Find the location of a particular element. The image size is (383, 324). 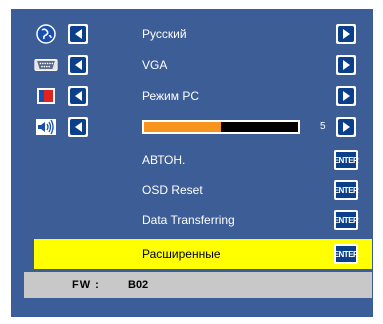

source-value: VGA is located at coordinates (155, 65).